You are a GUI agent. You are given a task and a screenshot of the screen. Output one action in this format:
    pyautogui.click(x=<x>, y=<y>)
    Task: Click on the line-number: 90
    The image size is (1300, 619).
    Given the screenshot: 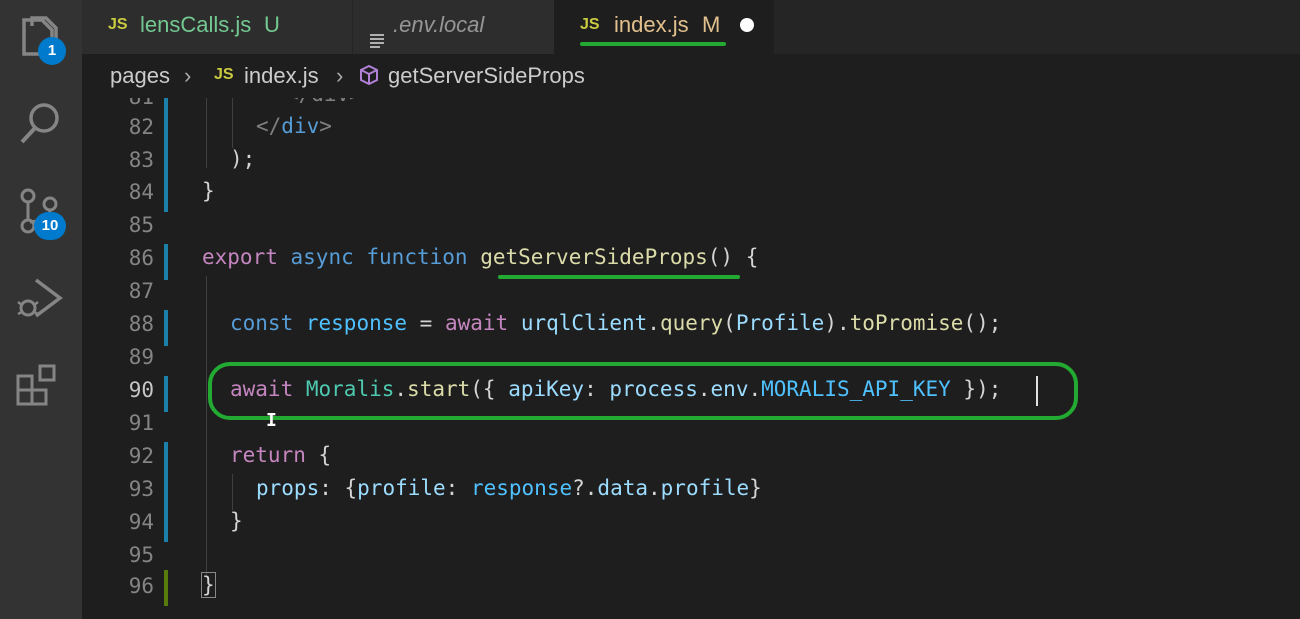 What is the action you would take?
    pyautogui.click(x=141, y=390)
    